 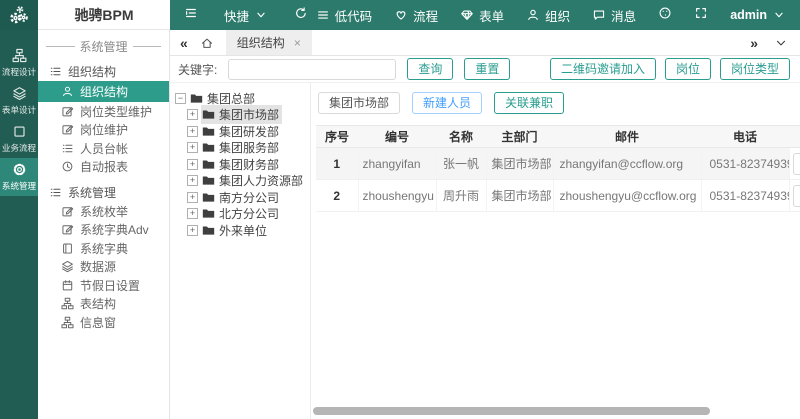 I want to click on tree-node-label: 集团总部, so click(x=231, y=98).